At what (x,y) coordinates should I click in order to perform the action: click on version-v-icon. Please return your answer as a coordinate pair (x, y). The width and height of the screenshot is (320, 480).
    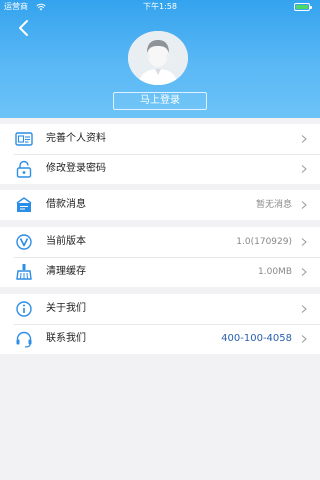
    Looking at the image, I should click on (24, 242).